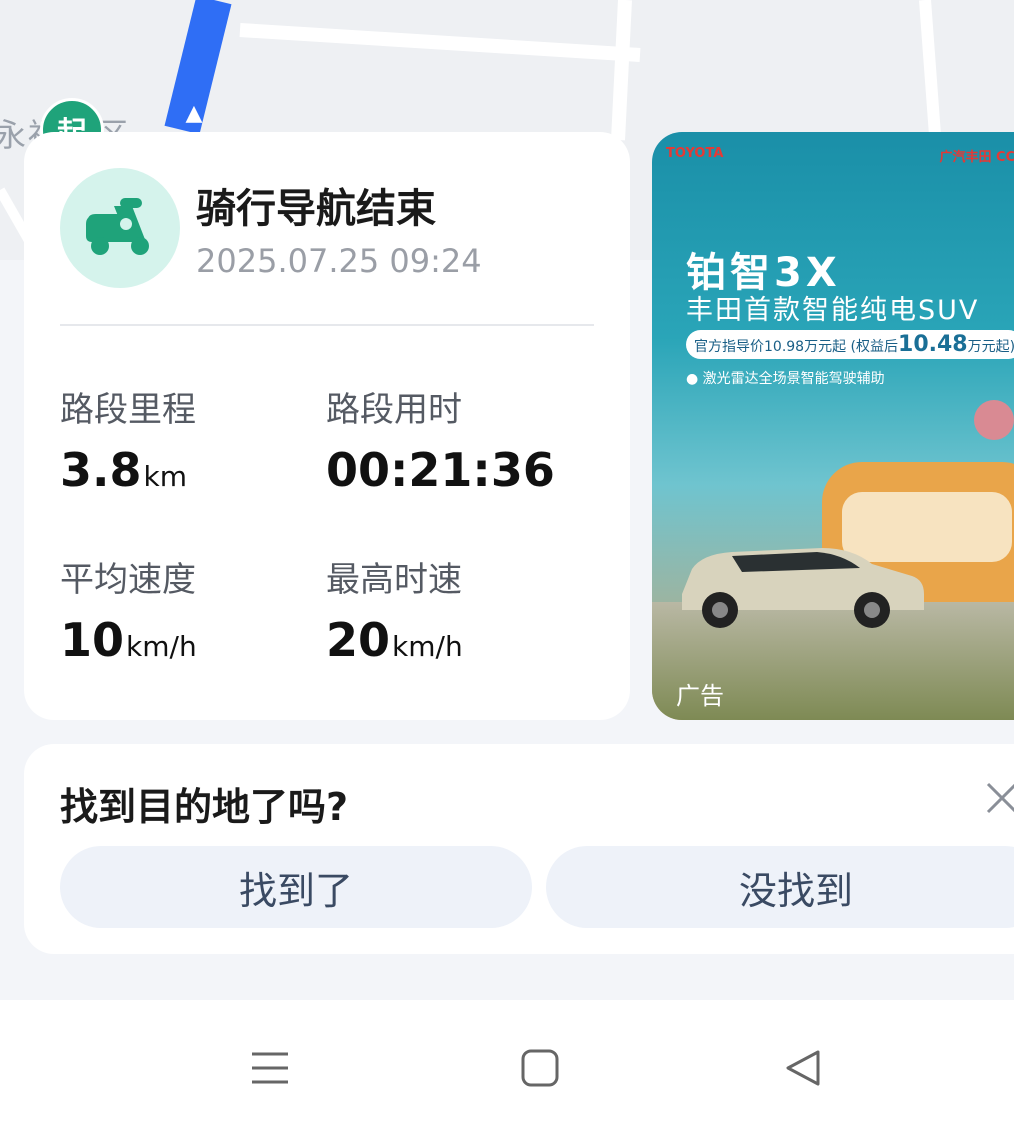 The width and height of the screenshot is (1014, 1134). Describe the element at coordinates (124, 470) in the screenshot. I see `stat-value: 3.8km` at that location.